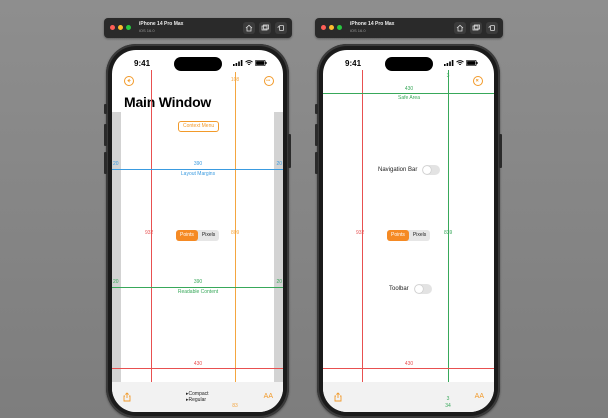 The image size is (608, 418). What do you see at coordinates (408, 397) in the screenshot?
I see `bottom-toolbar: 3 34 AA` at bounding box center [408, 397].